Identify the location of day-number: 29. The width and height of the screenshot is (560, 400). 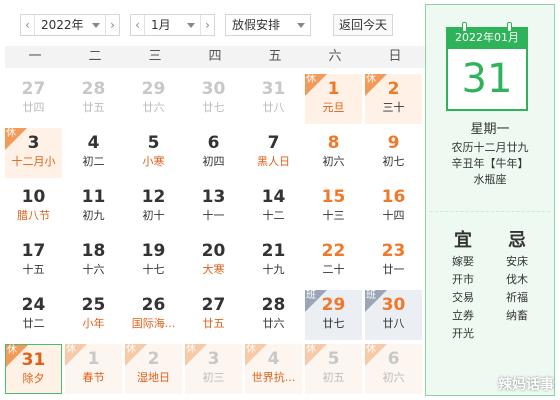
(333, 305).